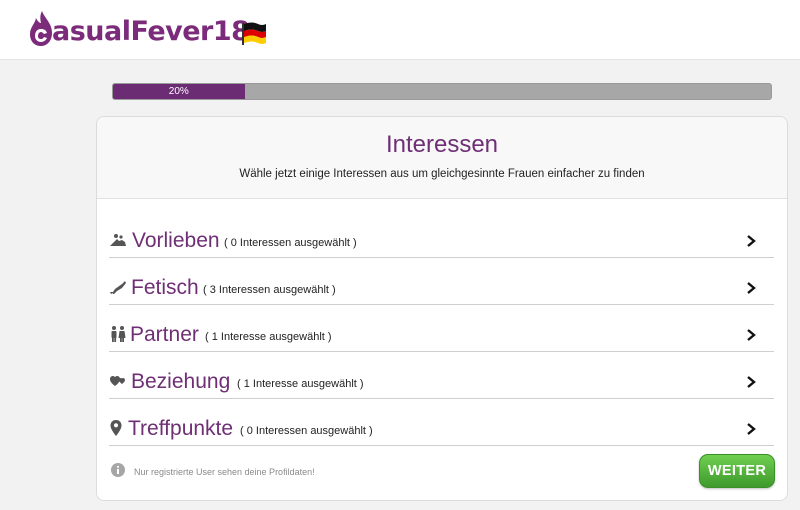  I want to click on row-title: Fetisch, so click(165, 287).